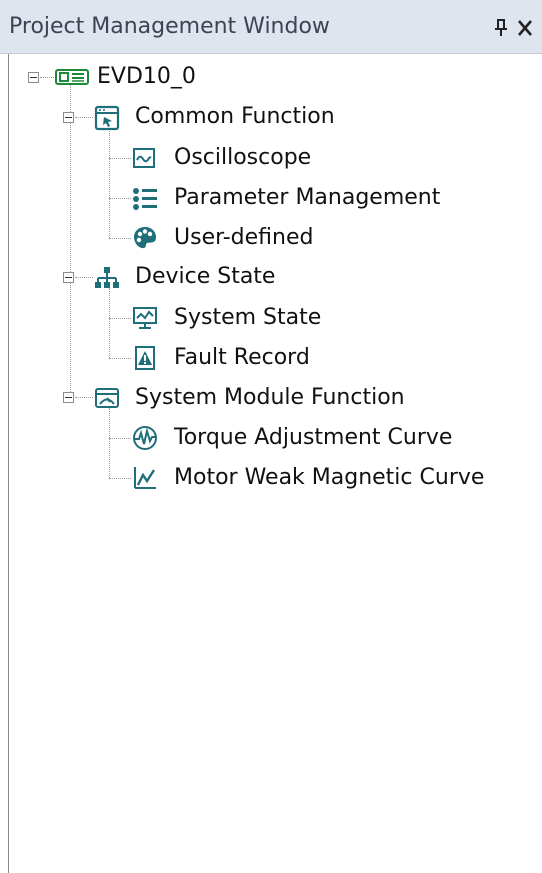 The image size is (542, 873). I want to click on collapse-toggle-root, so click(33, 77).